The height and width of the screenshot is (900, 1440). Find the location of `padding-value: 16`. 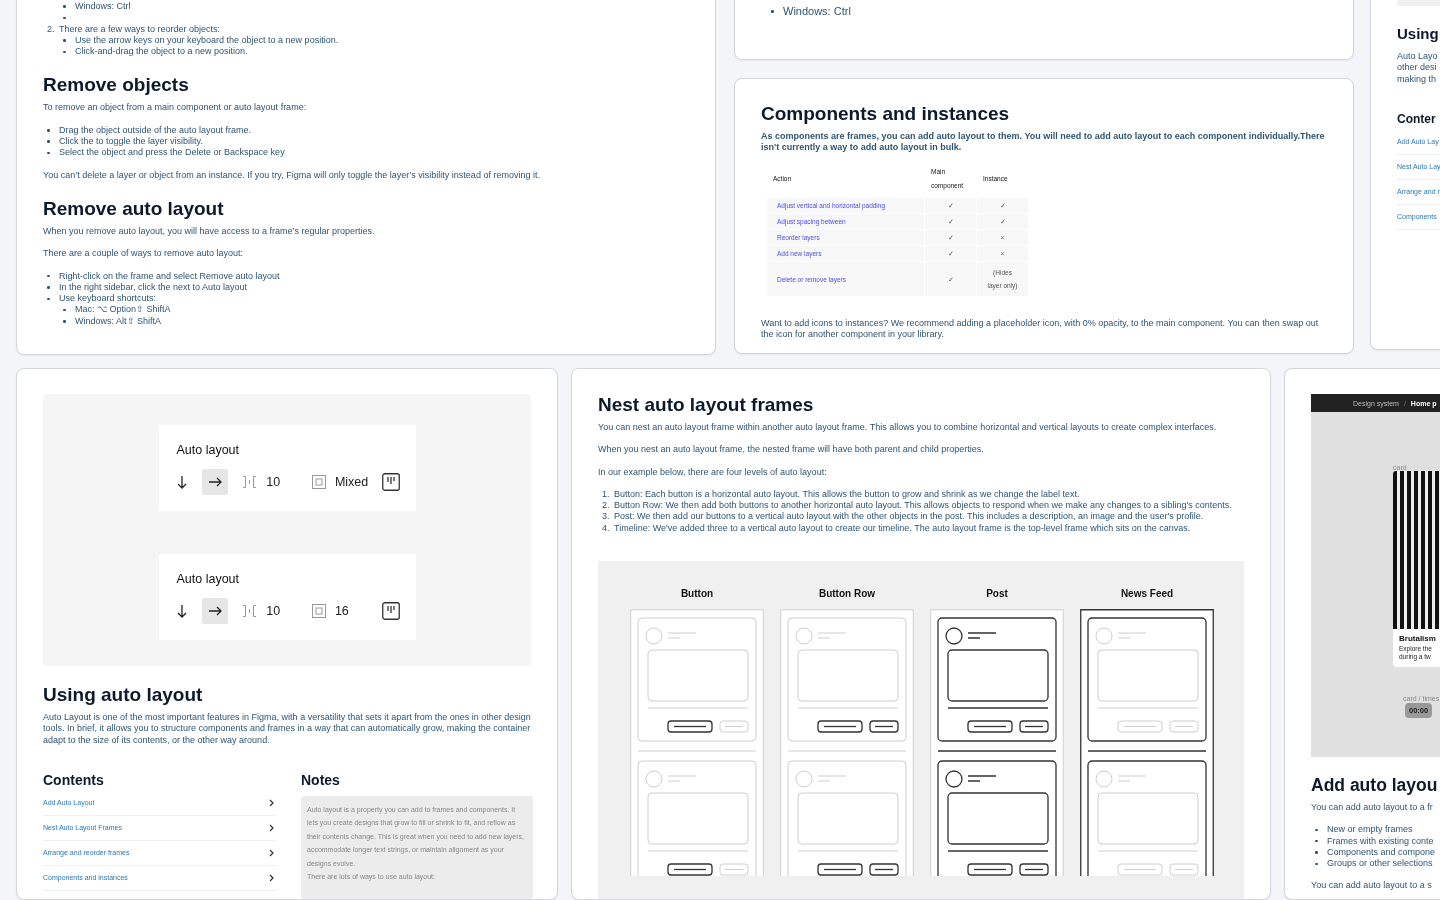

padding-value: 16 is located at coordinates (341, 611).